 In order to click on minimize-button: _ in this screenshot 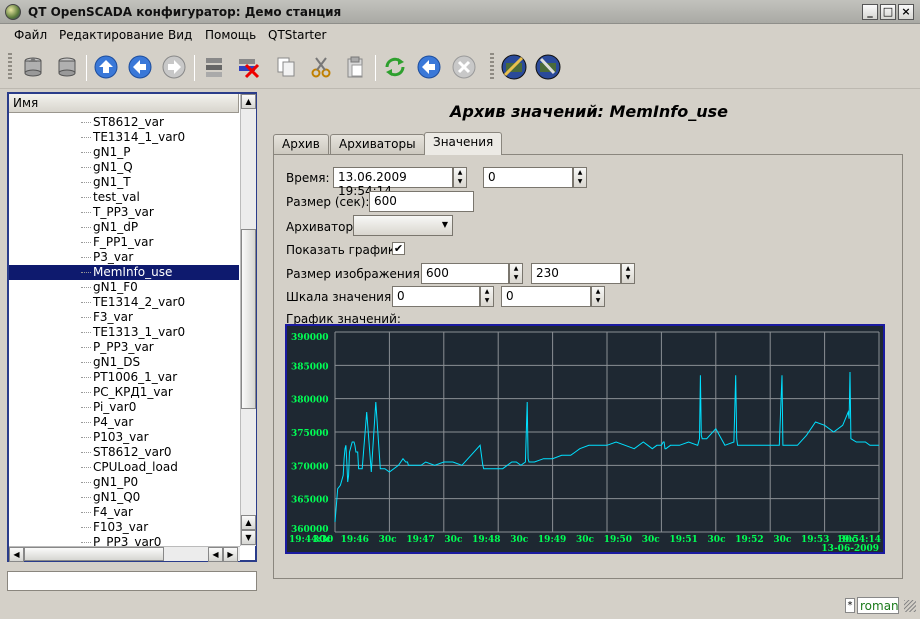, I will do `click(870, 12)`.